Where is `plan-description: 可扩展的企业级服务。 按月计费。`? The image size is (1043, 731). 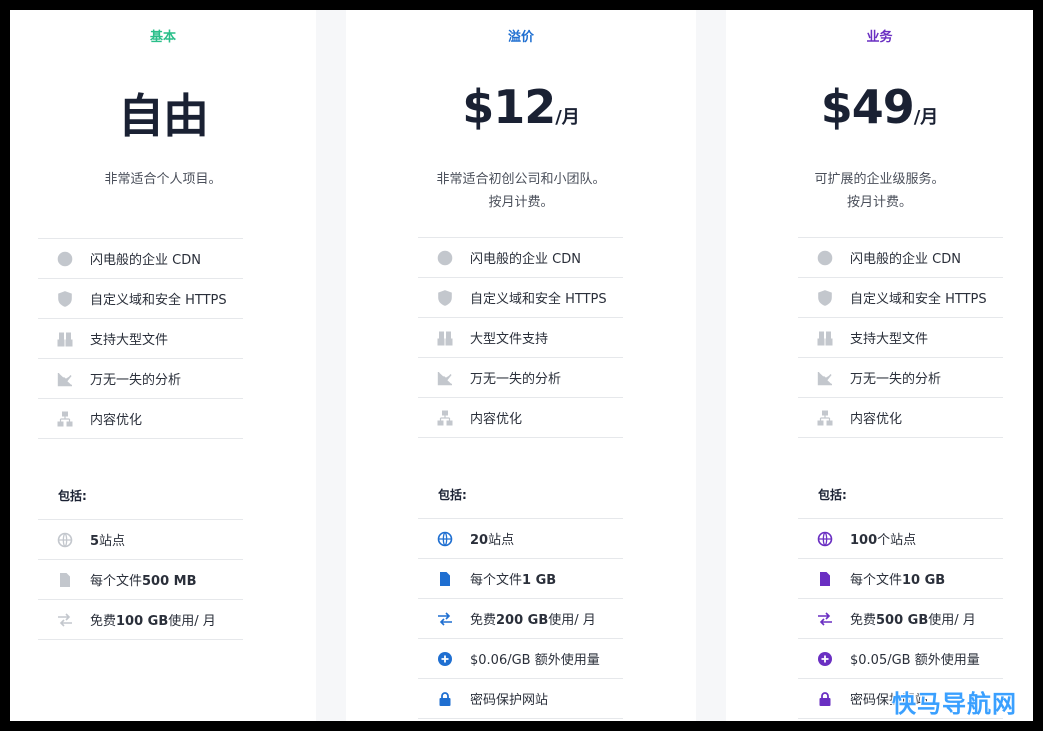
plan-description: 可扩展的企业级服务。 按月计费。 is located at coordinates (879, 191).